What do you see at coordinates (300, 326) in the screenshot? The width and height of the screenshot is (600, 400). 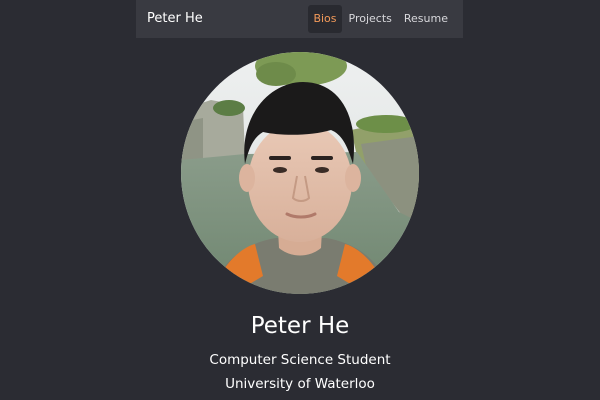 I see `profile-name: Peter He` at bounding box center [300, 326].